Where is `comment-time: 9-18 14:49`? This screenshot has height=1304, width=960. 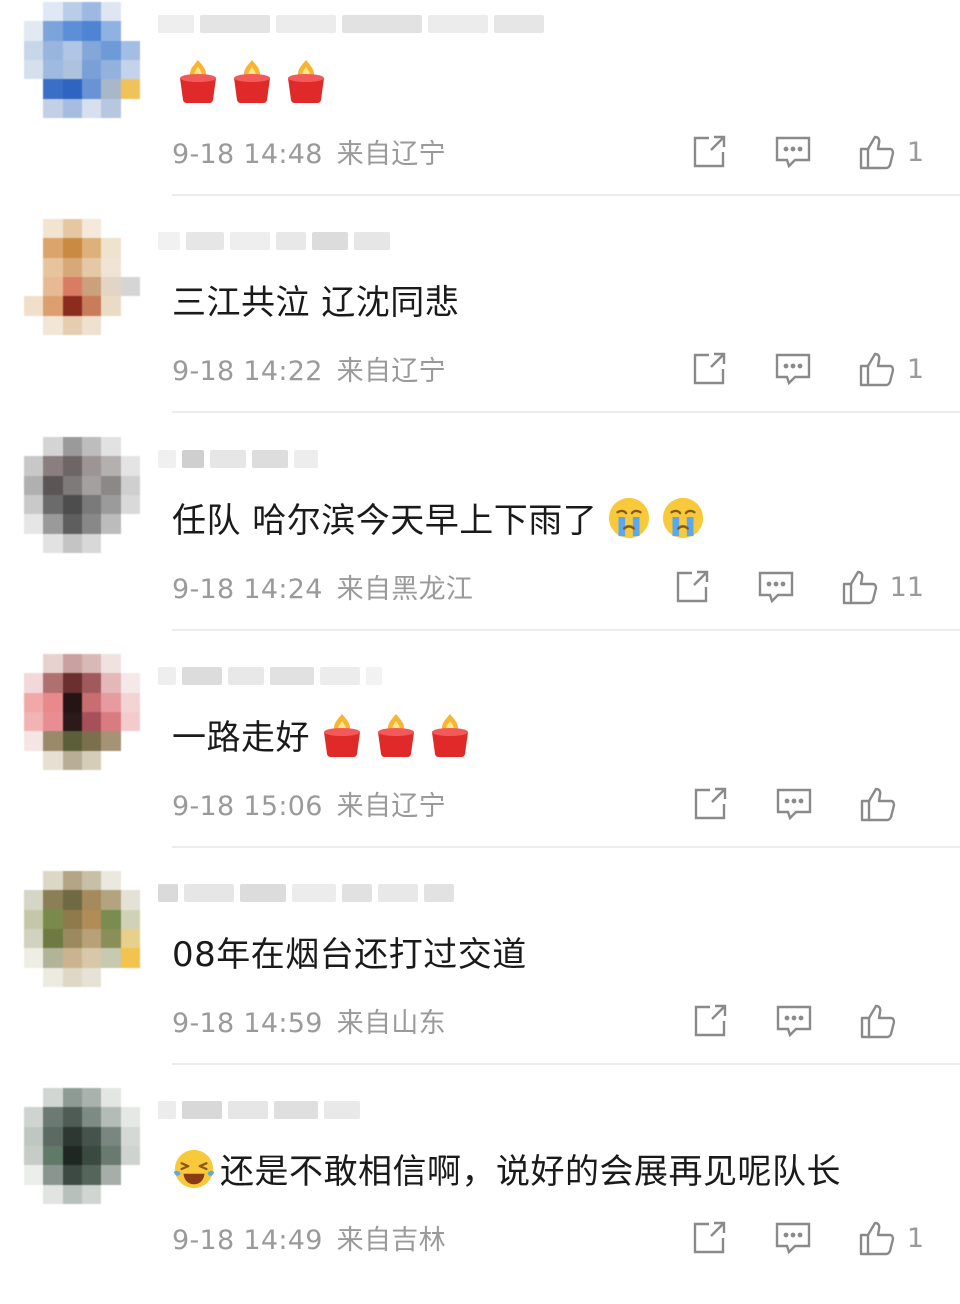 comment-time: 9-18 14:49 is located at coordinates (247, 1240).